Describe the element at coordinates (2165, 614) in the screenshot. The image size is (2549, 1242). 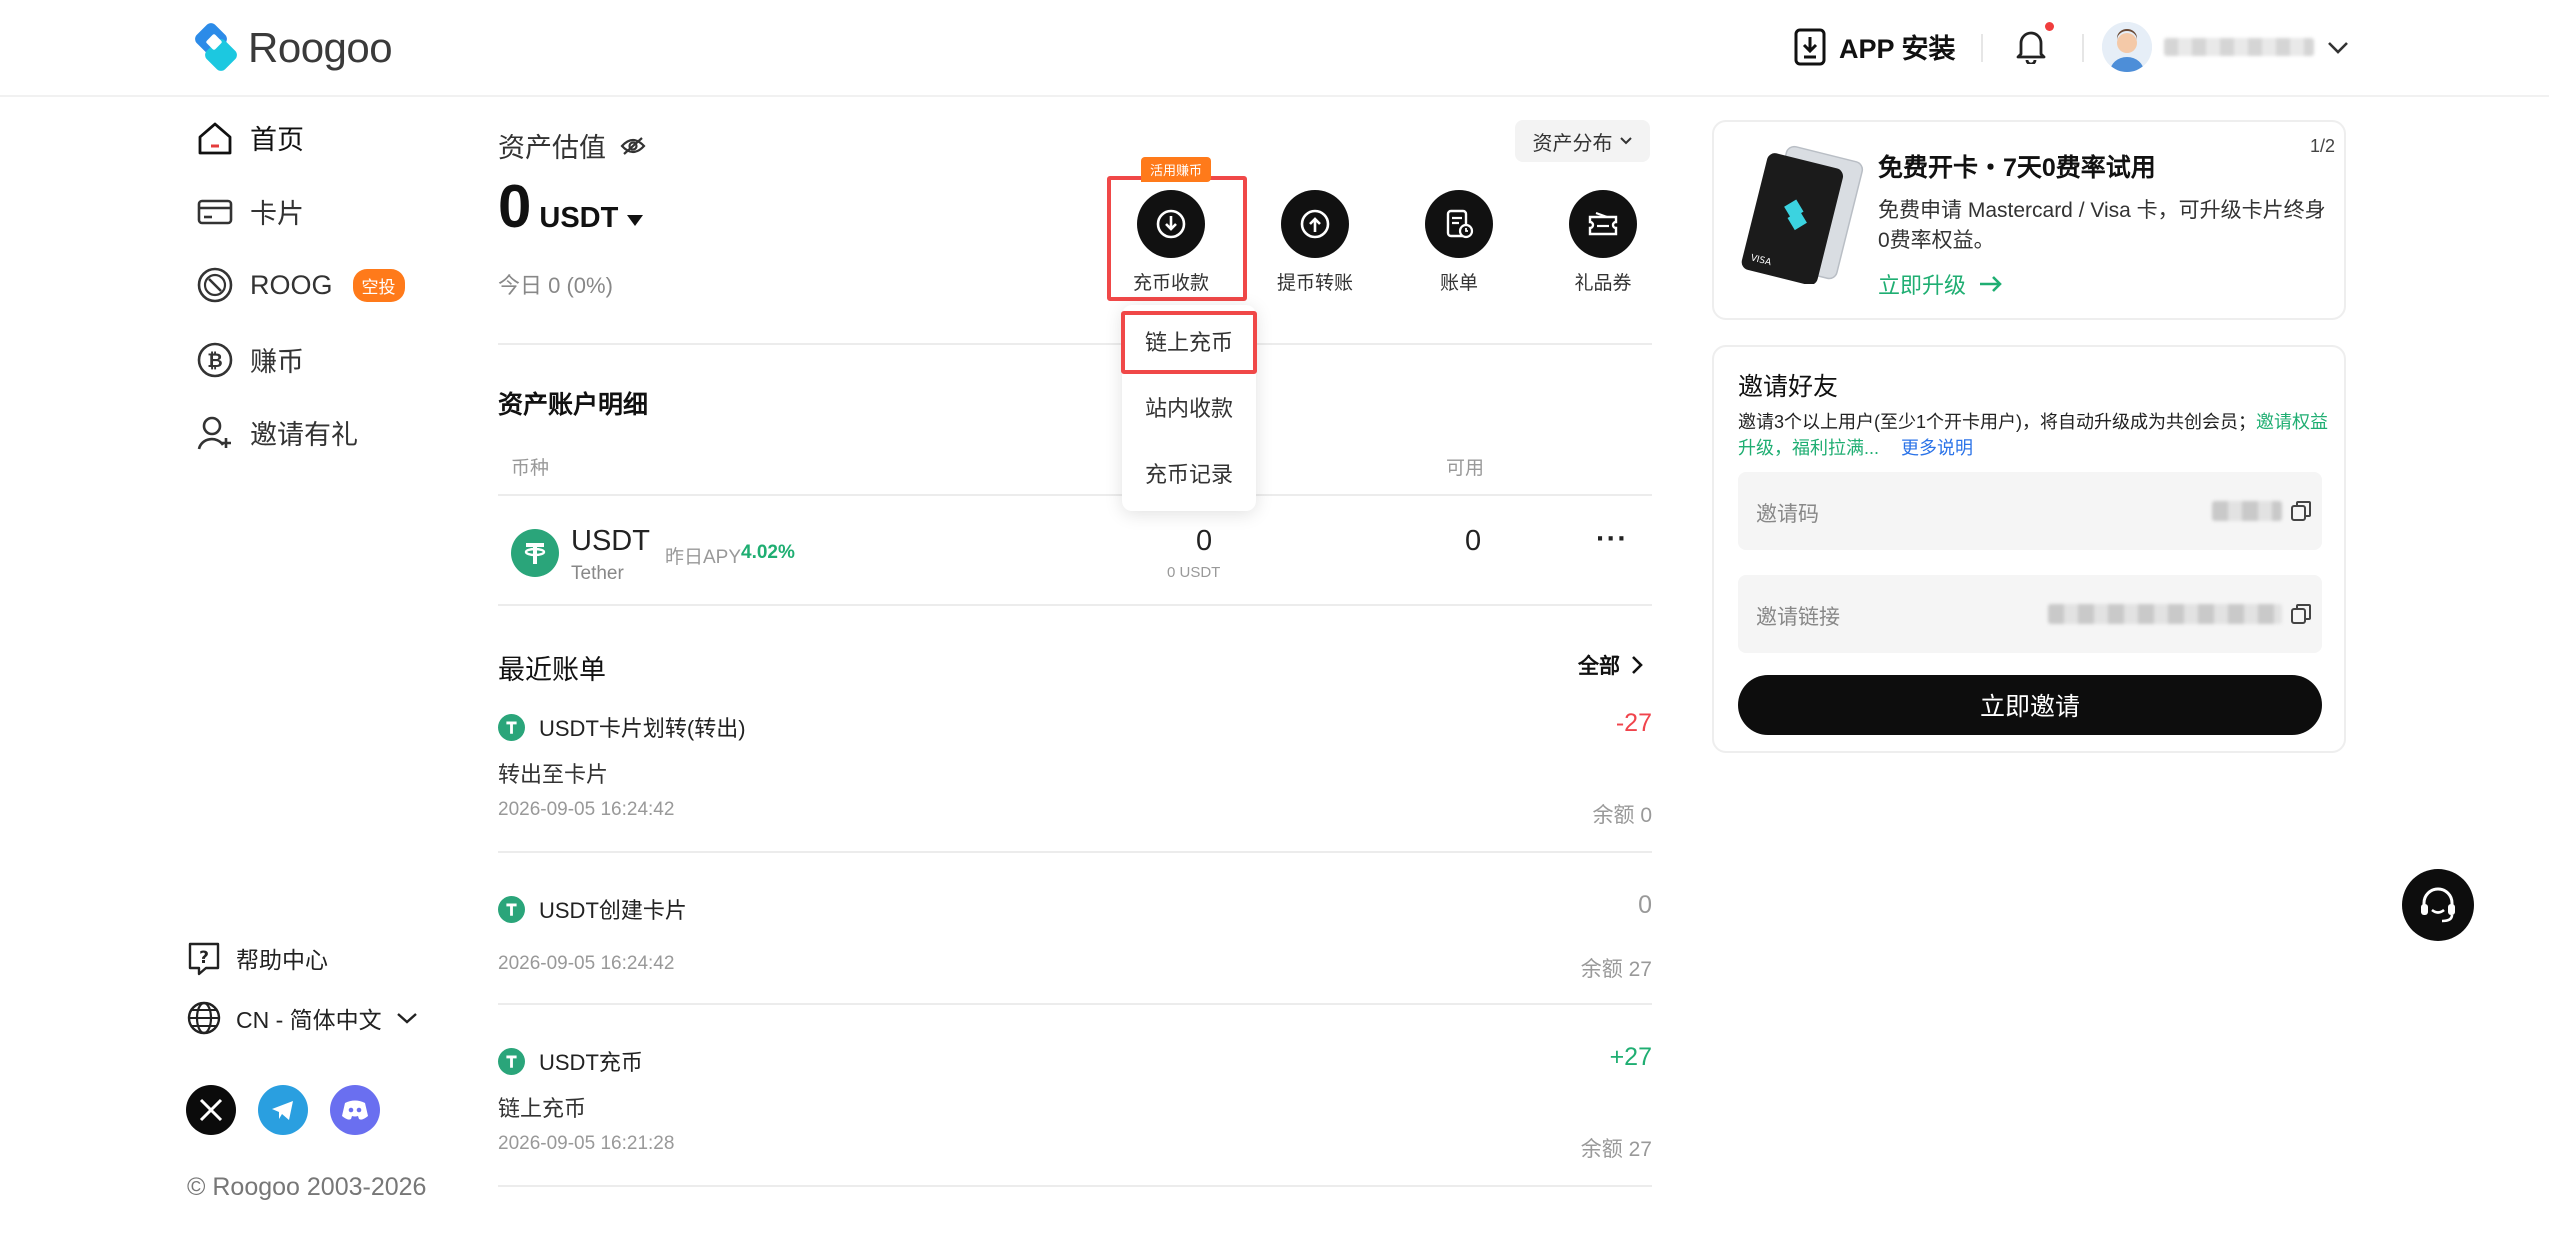
I see `invite-link-value-blurred` at that location.